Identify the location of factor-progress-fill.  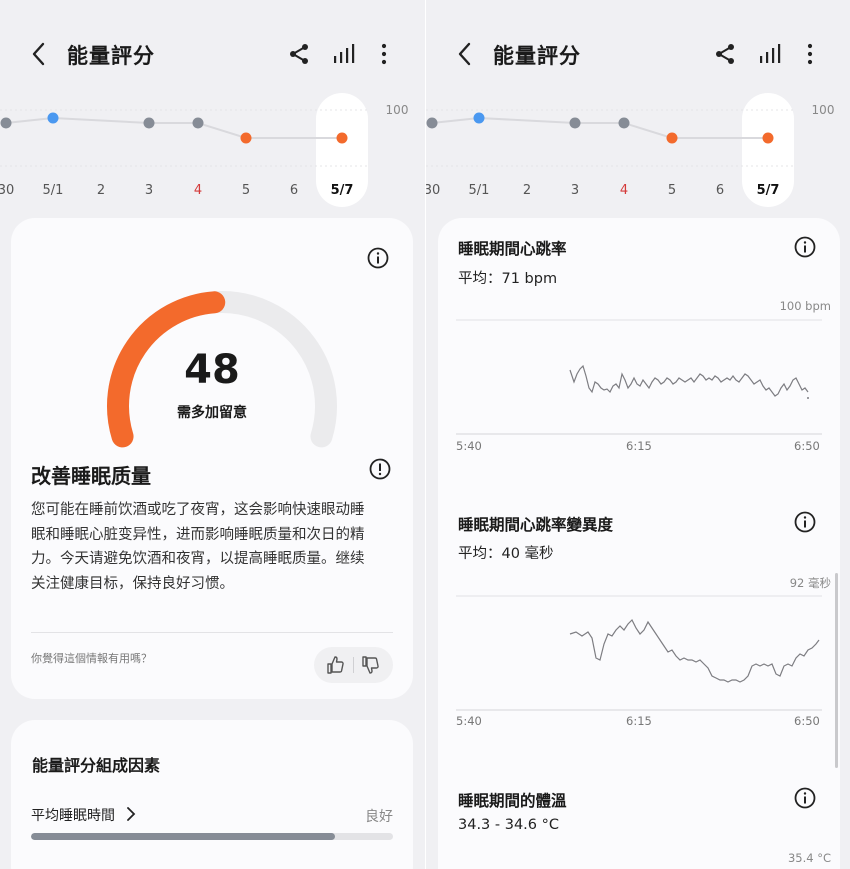
(183, 836).